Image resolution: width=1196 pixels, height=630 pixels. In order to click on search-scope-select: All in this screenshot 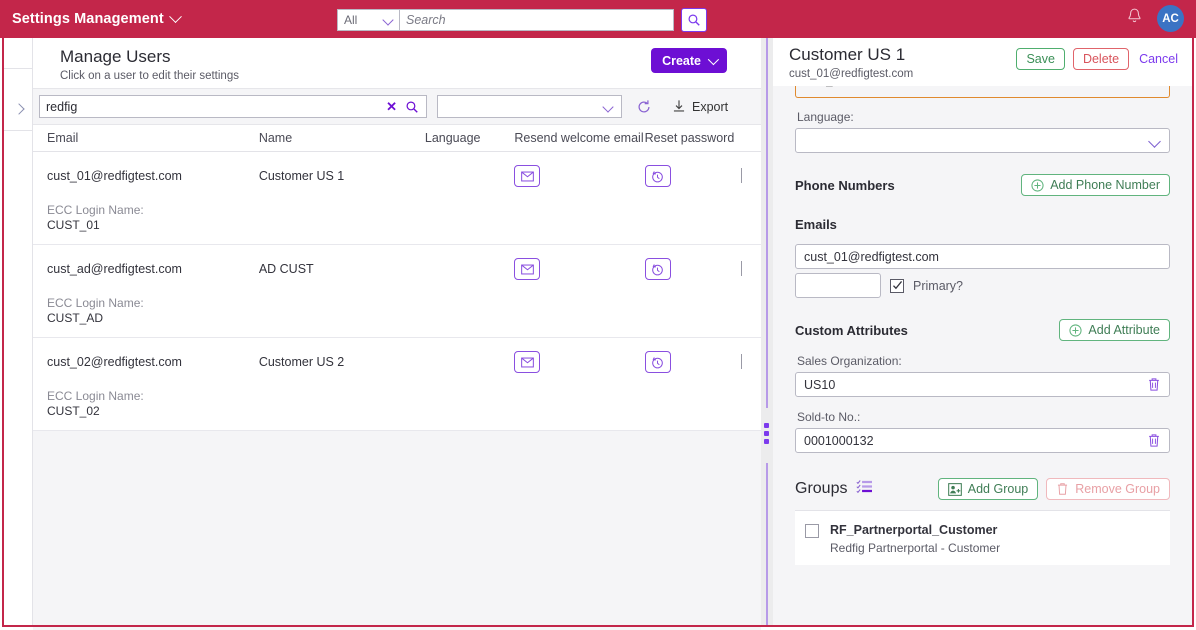, I will do `click(368, 20)`.